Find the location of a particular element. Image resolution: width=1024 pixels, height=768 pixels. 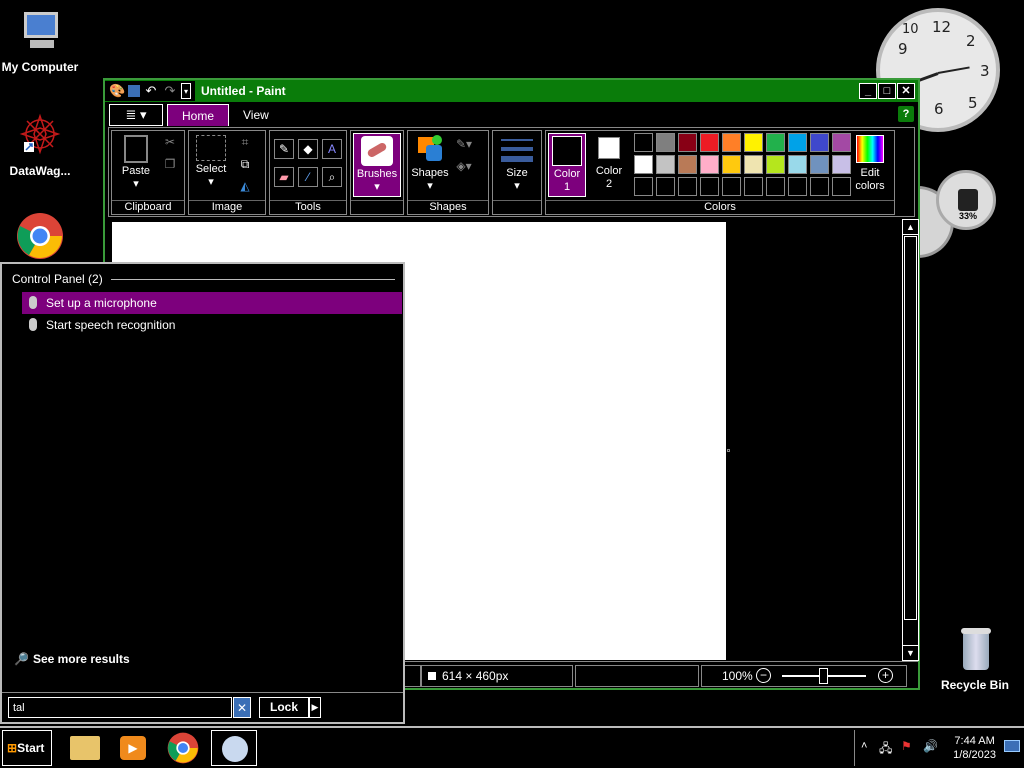

zoom-slider-thumb is located at coordinates (823, 676).